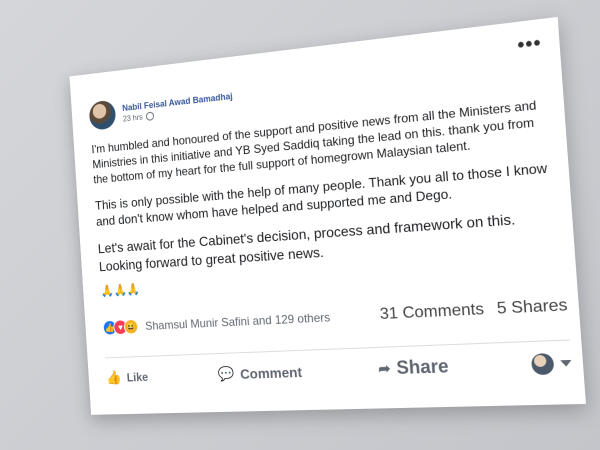 This screenshot has height=450, width=600. I want to click on comment-button: 💬 Comment, so click(260, 373).